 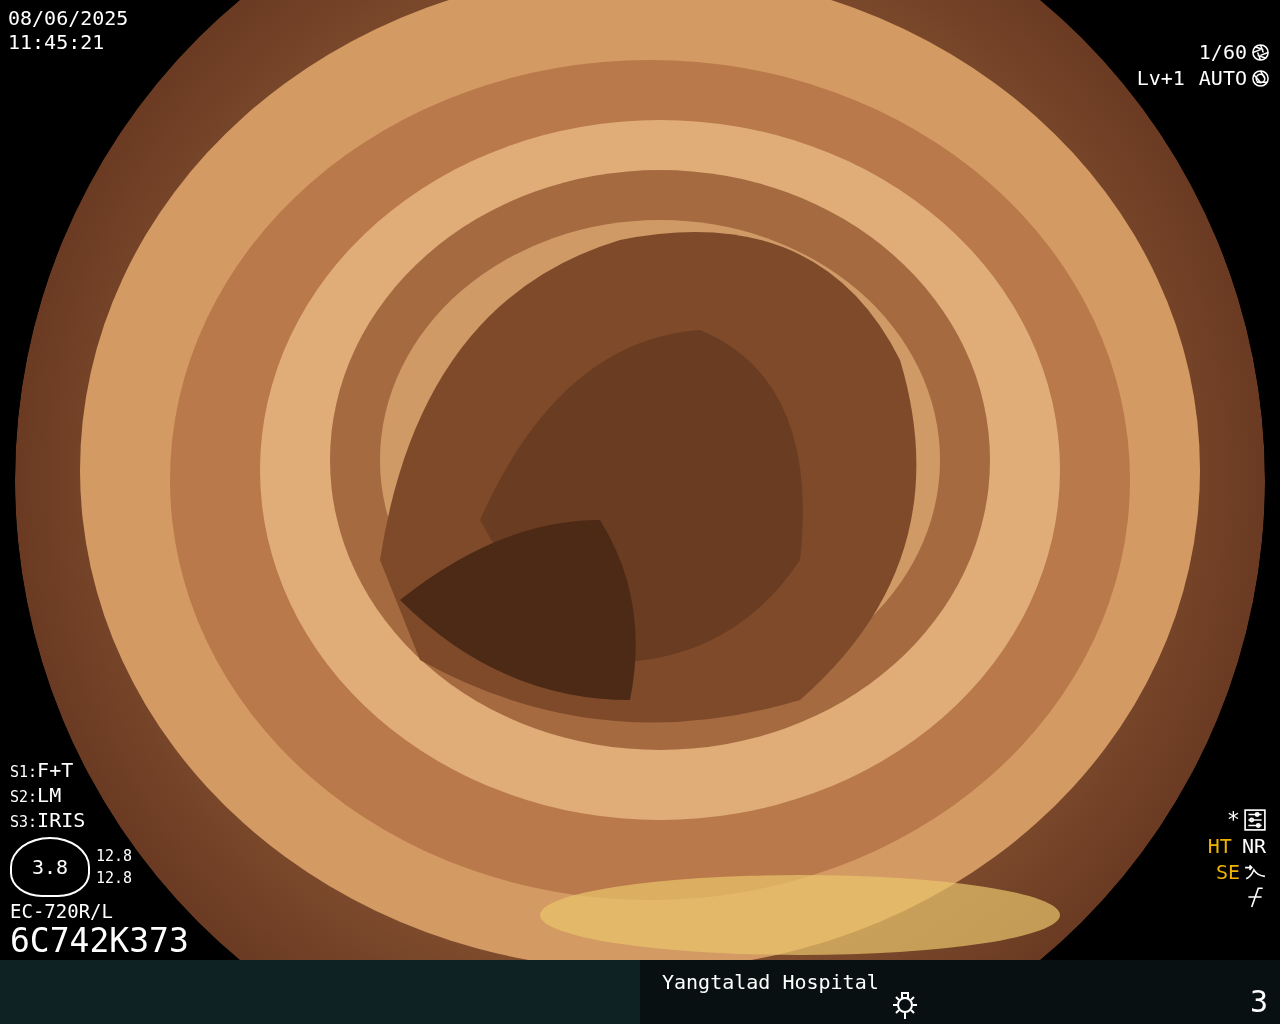 What do you see at coordinates (1227, 872) in the screenshot?
I see `enhancement-label: SE` at bounding box center [1227, 872].